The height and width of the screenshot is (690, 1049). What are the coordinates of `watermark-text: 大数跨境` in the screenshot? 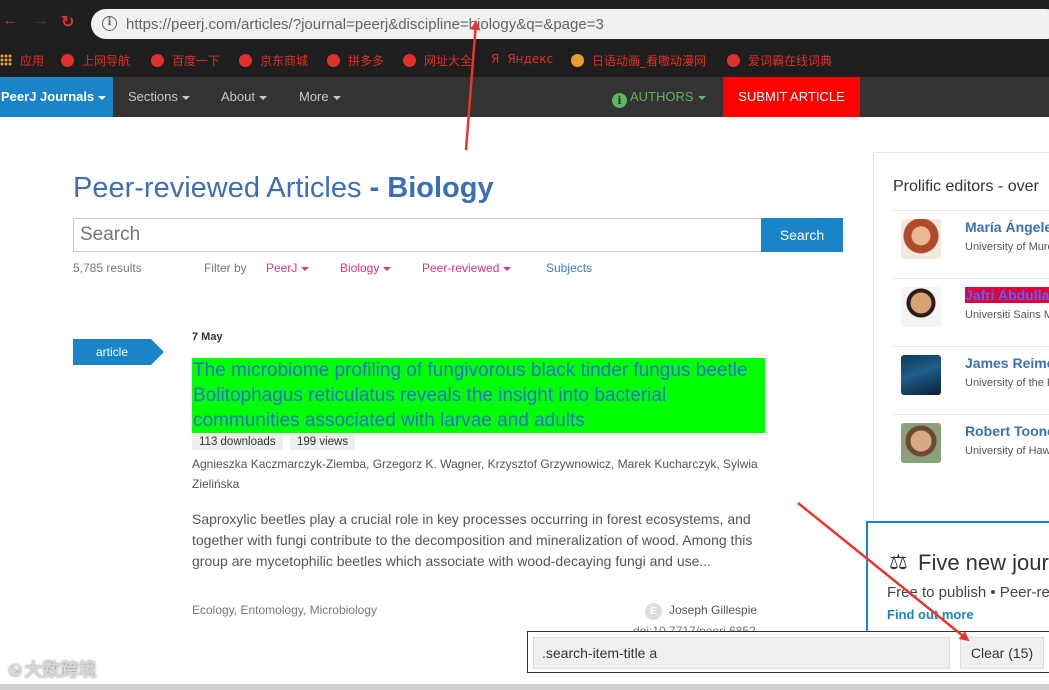 It's located at (60, 670).